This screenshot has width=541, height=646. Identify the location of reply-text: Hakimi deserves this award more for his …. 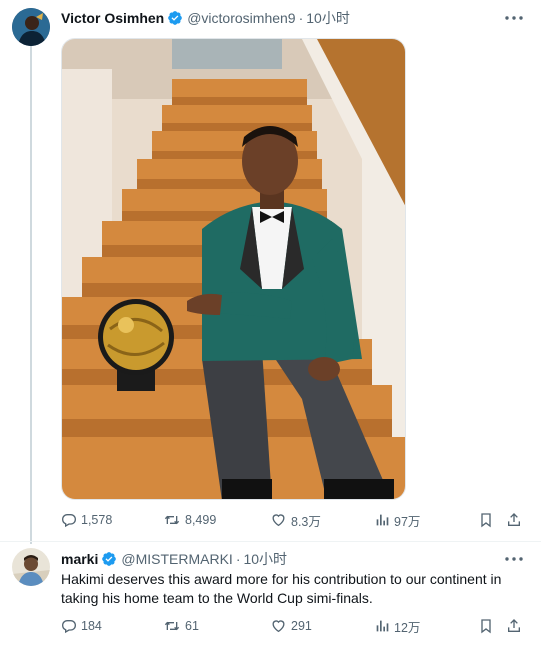
(281, 588).